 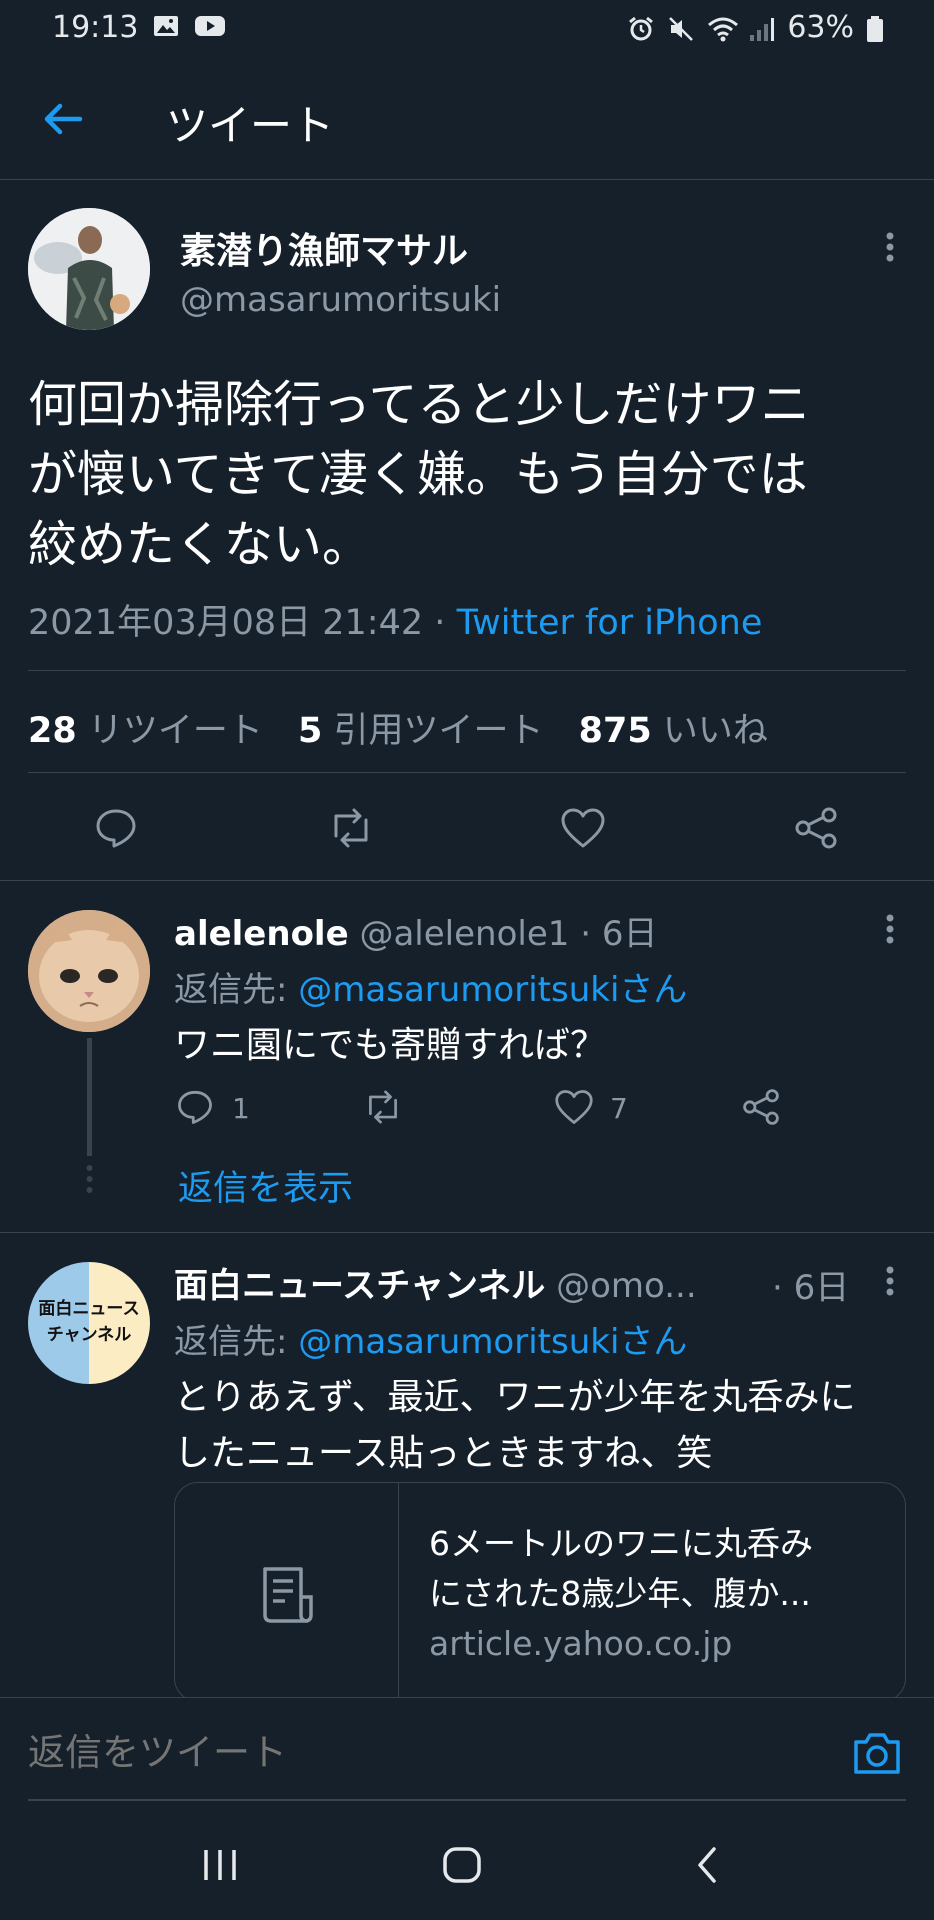 What do you see at coordinates (820, 27) in the screenshot?
I see `battery-percentage: 63%` at bounding box center [820, 27].